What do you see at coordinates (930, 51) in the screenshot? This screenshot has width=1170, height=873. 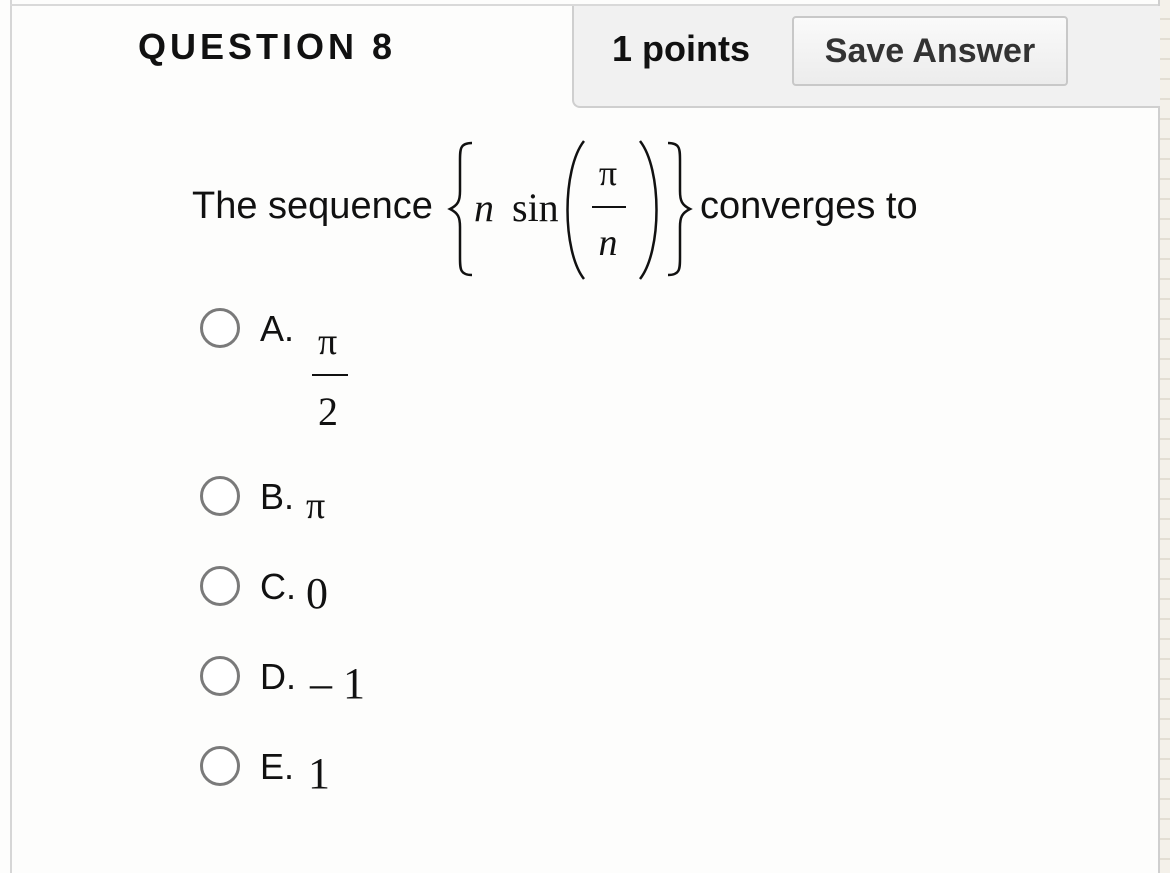 I see `save-answer-button: Save Answer` at bounding box center [930, 51].